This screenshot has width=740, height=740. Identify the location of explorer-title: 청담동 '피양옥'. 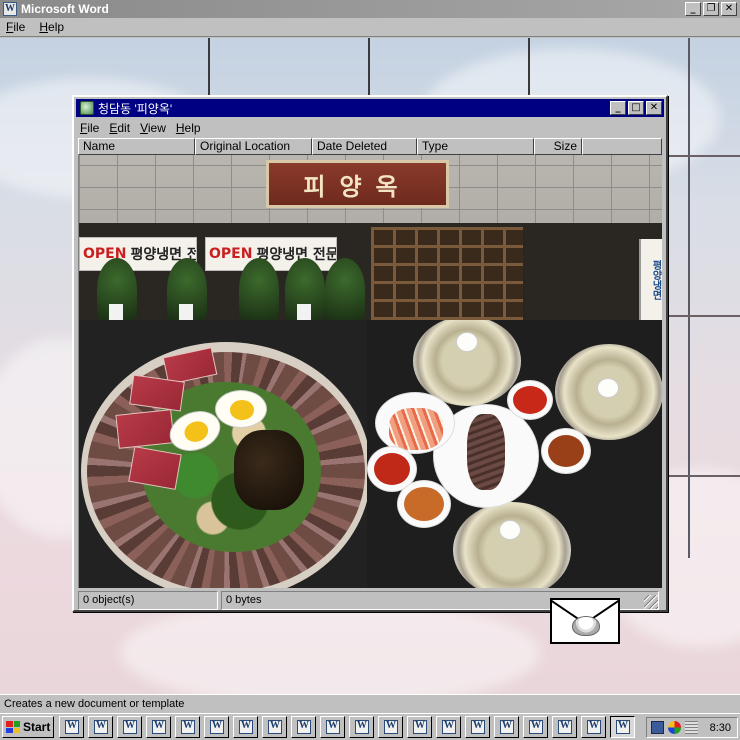
(135, 108).